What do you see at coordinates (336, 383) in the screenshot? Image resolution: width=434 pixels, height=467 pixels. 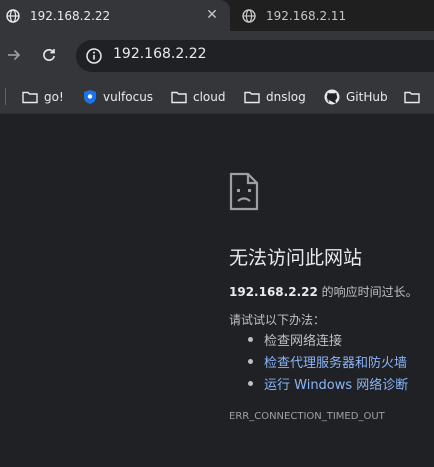 I see `suggestion-windows-diagnostics-link: 运行 Windows 网络诊断` at bounding box center [336, 383].